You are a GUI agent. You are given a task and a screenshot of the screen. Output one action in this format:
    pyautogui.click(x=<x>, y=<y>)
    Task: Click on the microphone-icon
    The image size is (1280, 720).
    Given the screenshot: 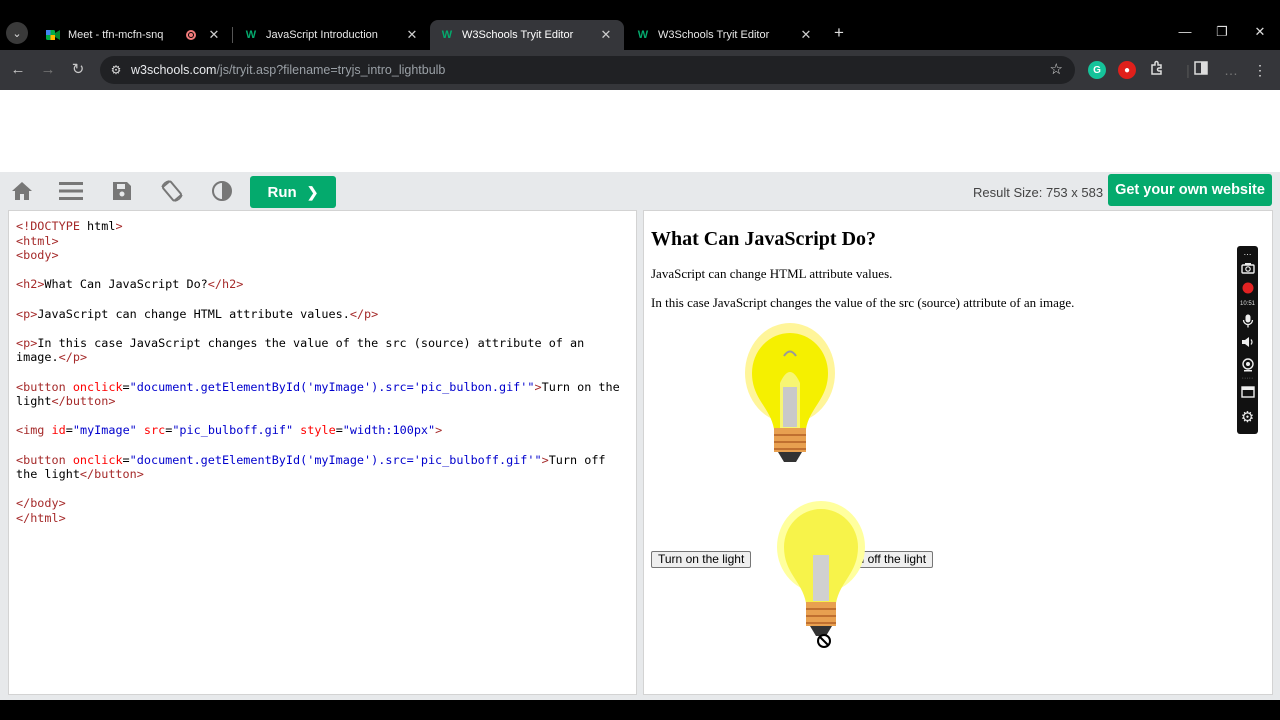 What is the action you would take?
    pyautogui.click(x=1247, y=323)
    